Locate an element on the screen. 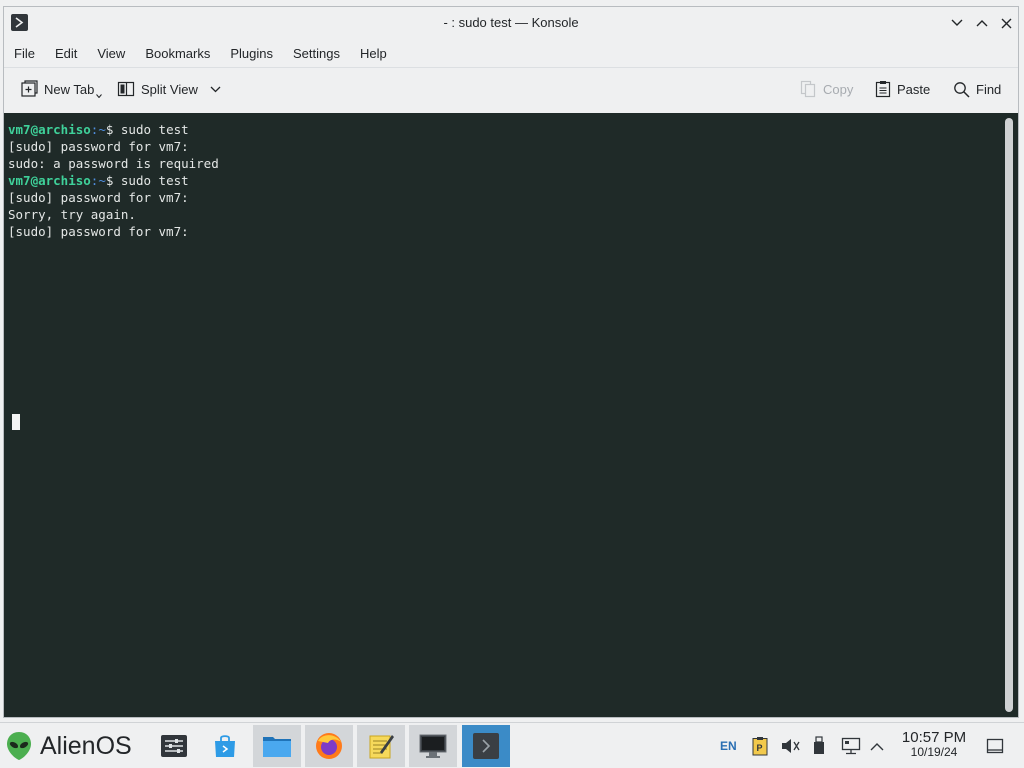 The image size is (1024, 768). tray-expand-button is located at coordinates (877, 746).